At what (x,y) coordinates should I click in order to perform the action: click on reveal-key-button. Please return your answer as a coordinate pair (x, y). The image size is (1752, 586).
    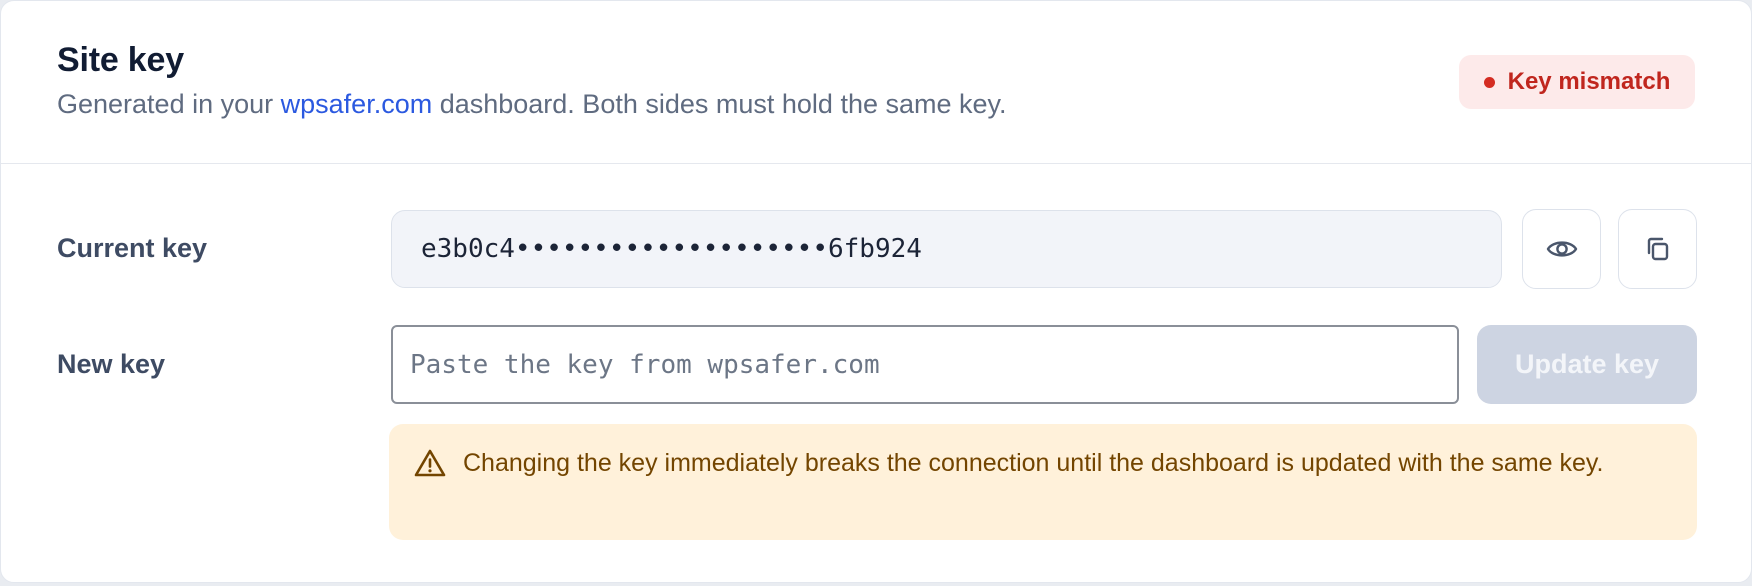
    Looking at the image, I should click on (1561, 249).